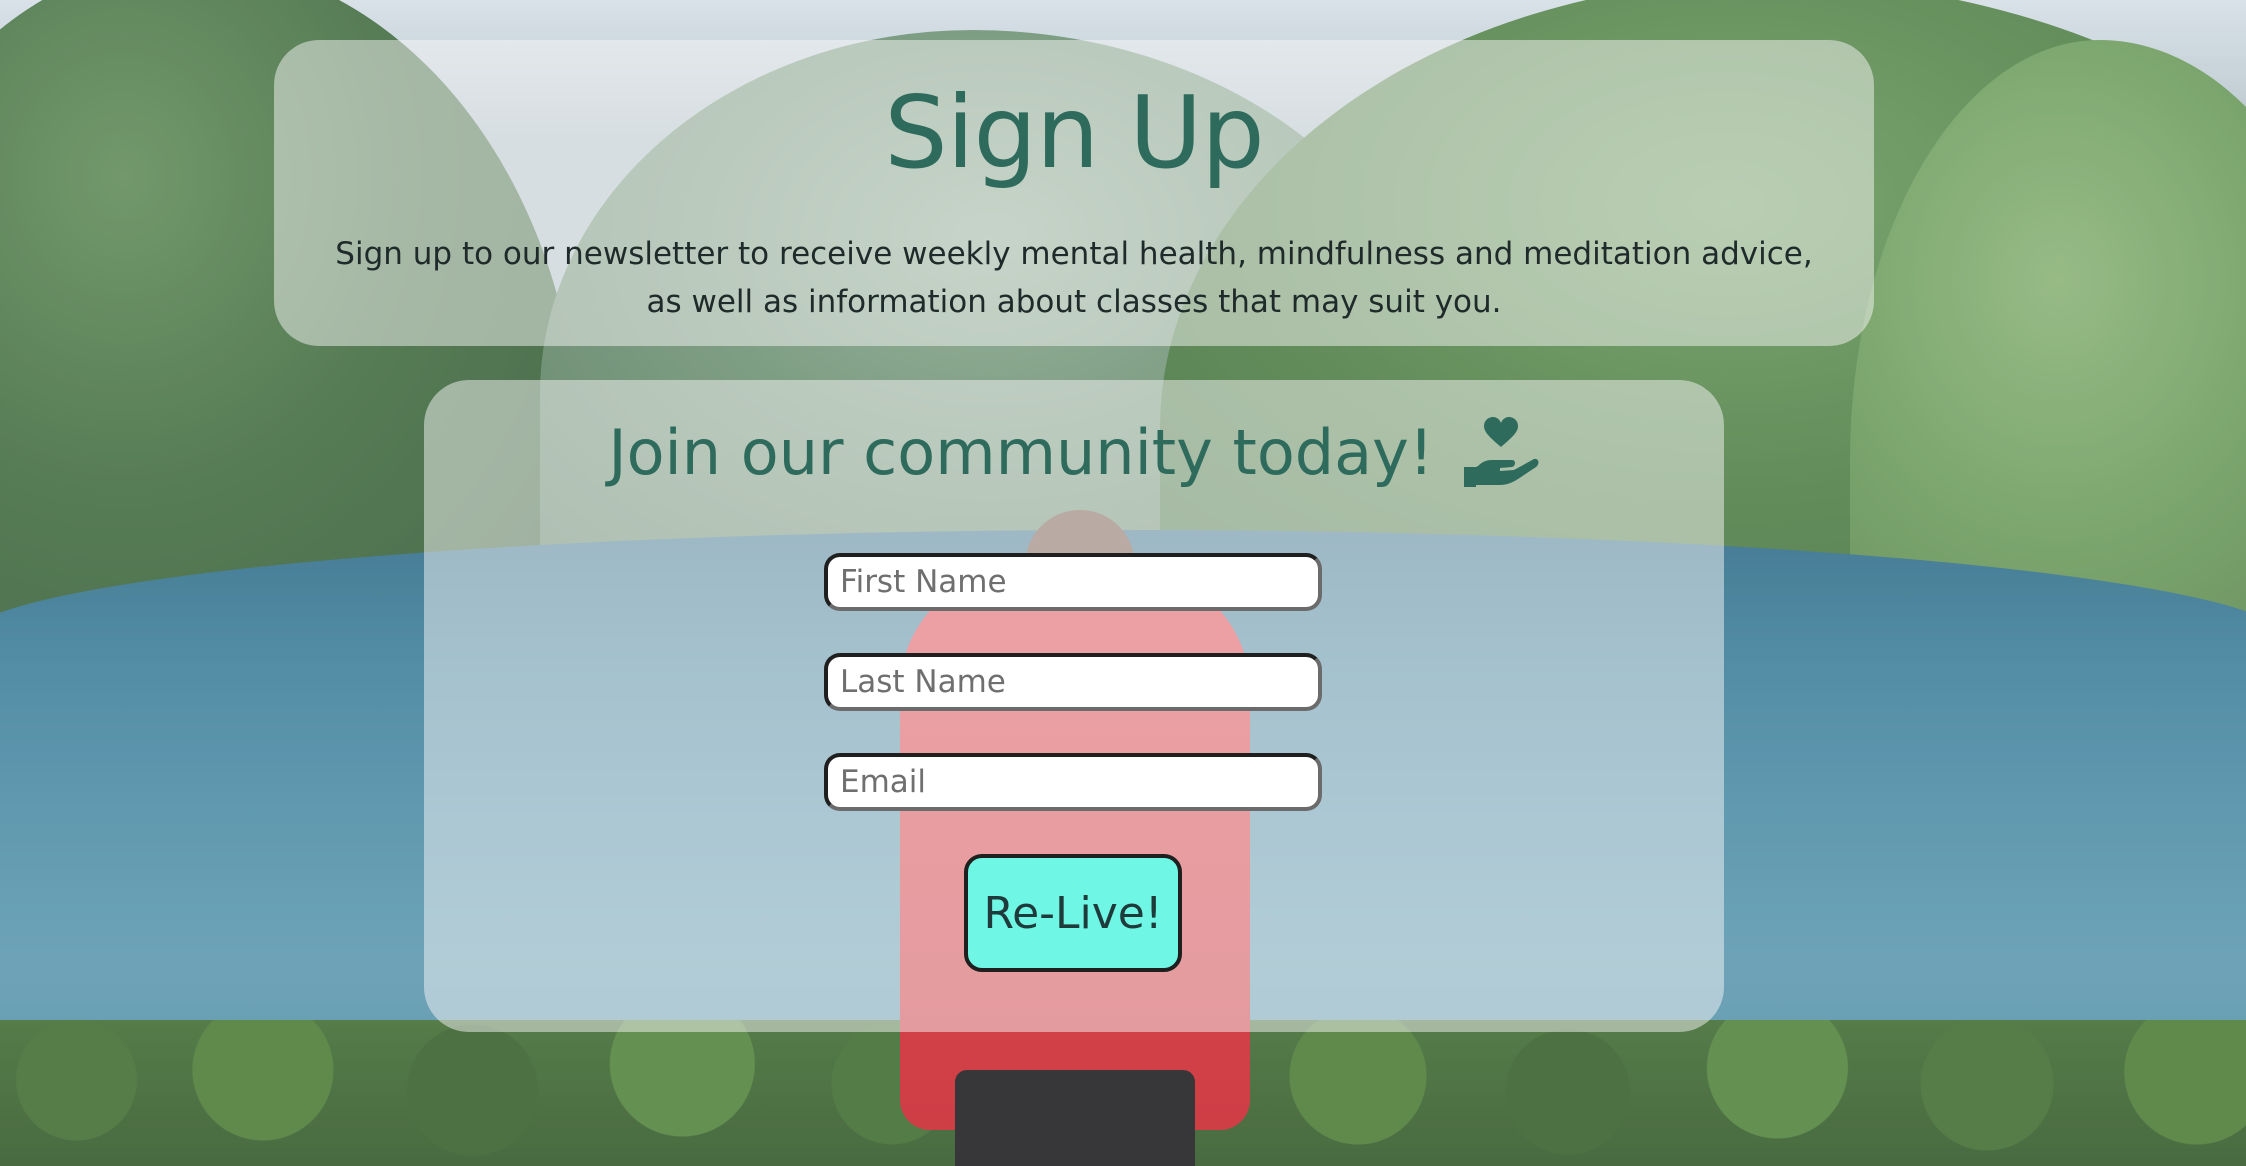 This screenshot has height=1166, width=2246. Describe the element at coordinates (1073, 913) in the screenshot. I see `submit-button: Re-Live!` at that location.